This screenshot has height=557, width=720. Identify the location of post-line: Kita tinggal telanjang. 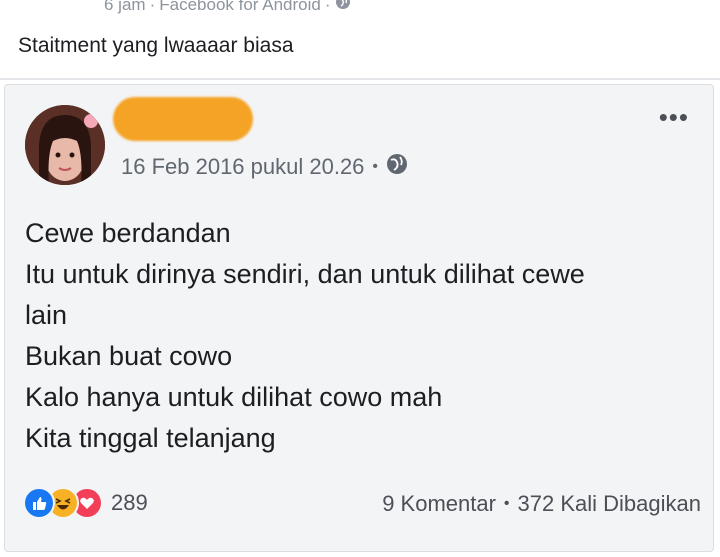
(150, 438).